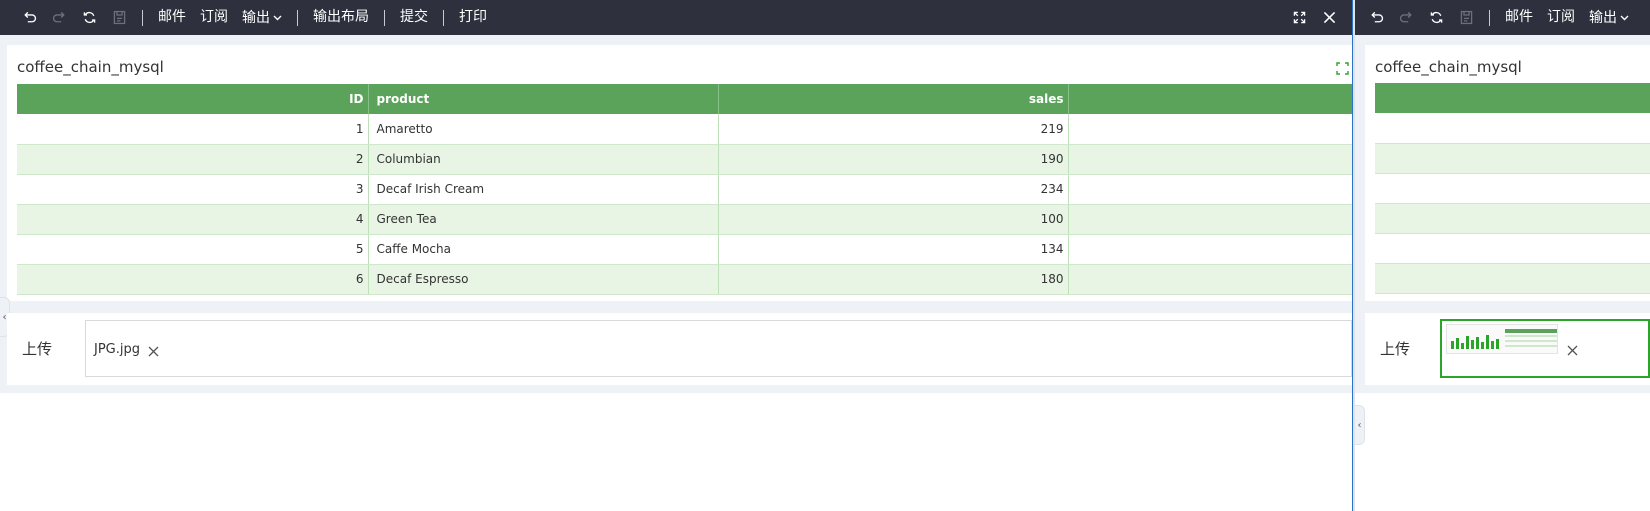  I want to click on table-row: 1 Amaretto 219, so click(684, 129).